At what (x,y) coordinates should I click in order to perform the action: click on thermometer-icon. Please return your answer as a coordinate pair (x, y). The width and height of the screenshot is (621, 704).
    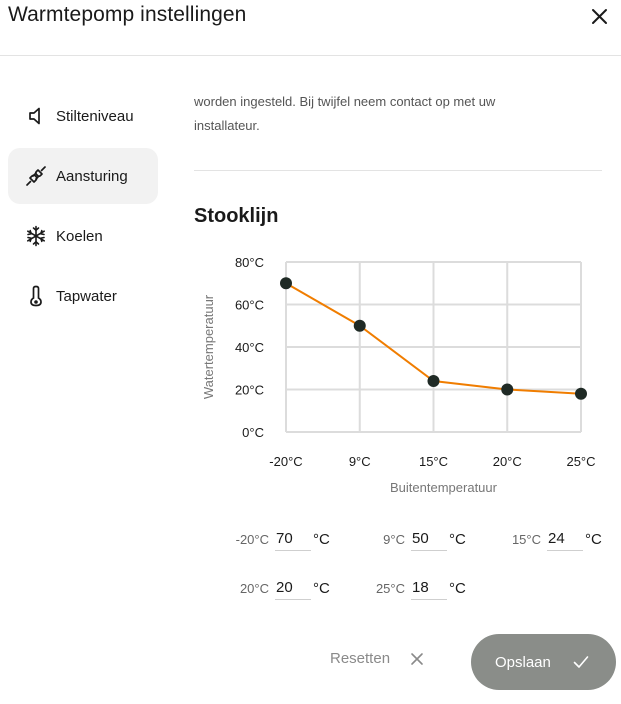
    Looking at the image, I should click on (36, 296).